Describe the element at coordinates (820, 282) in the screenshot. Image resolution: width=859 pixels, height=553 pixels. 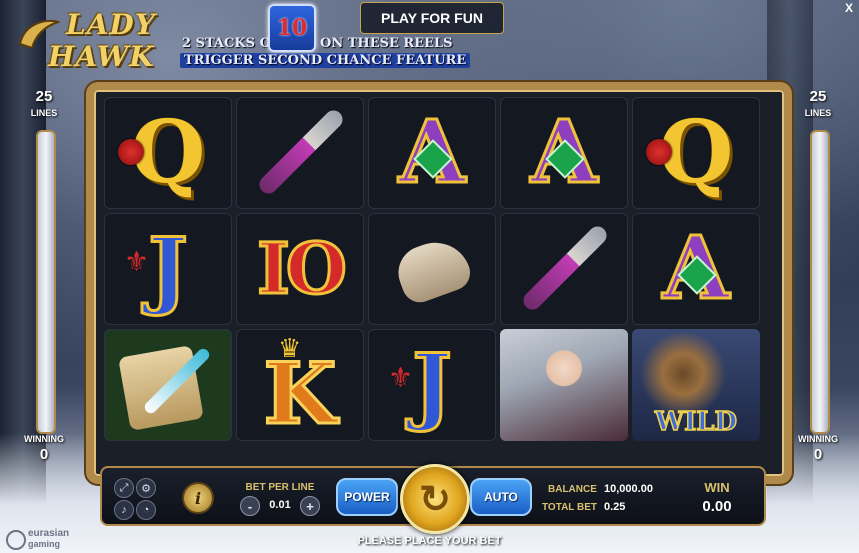
I see `right-payline-bar` at that location.